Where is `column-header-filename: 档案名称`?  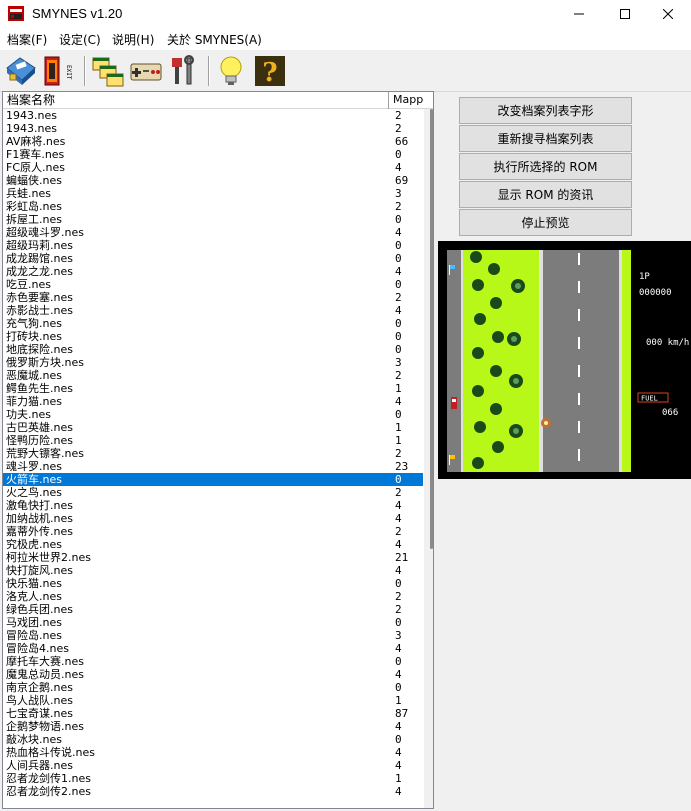
column-header-filename: 档案名称 is located at coordinates (196, 100).